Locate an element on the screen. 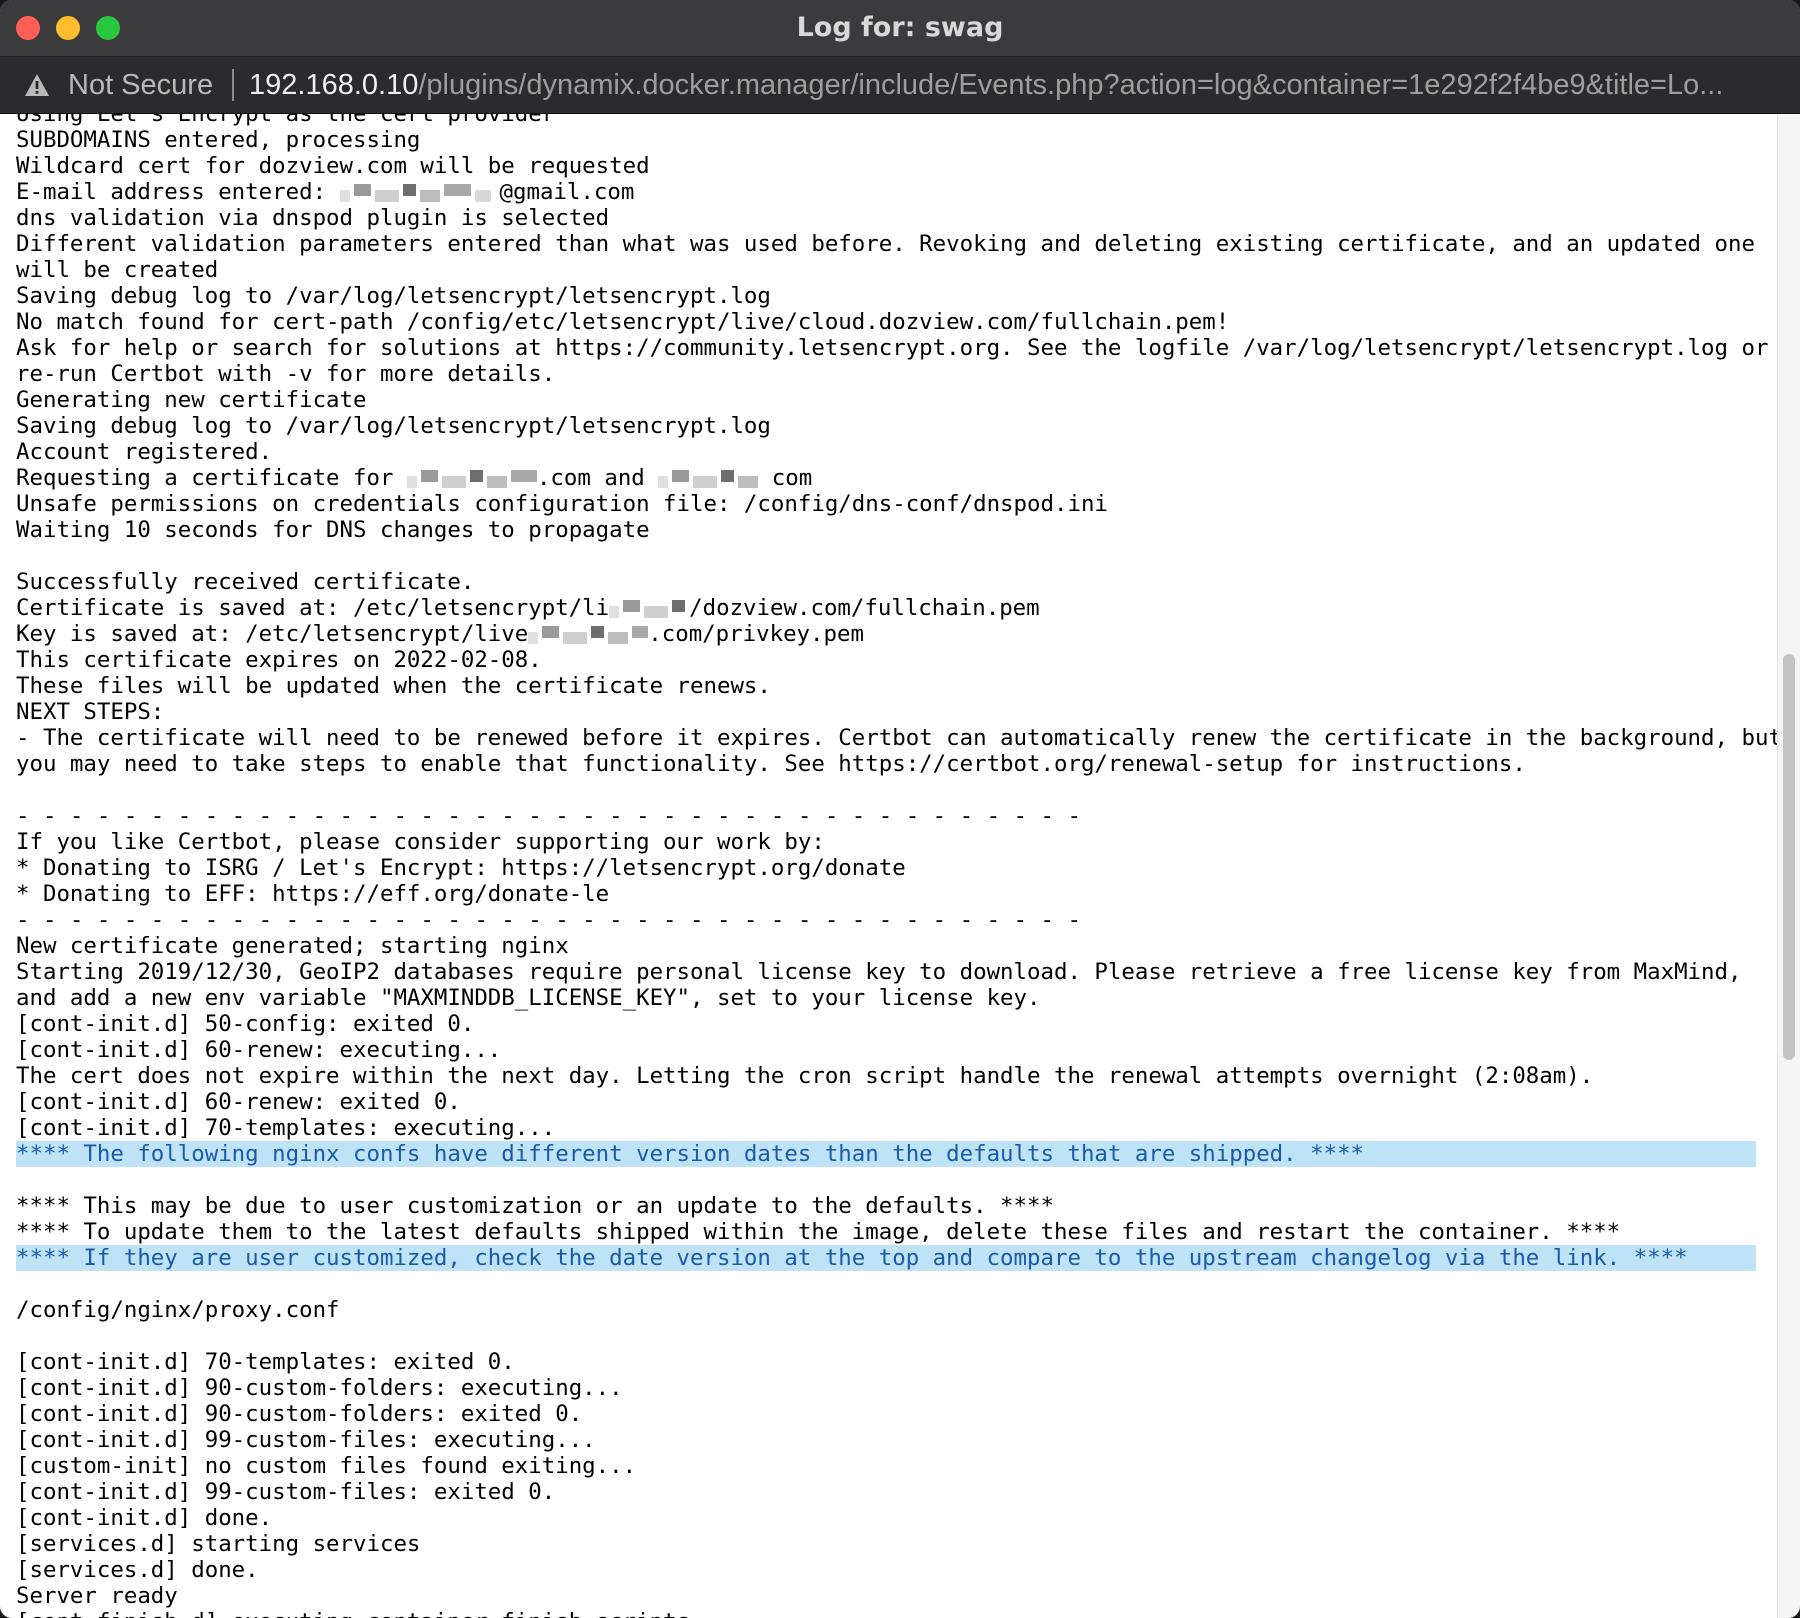 This screenshot has height=1618, width=1800. log-line-text: Using Let's Encrypt as the cert provider is located at coordinates (286, 120).